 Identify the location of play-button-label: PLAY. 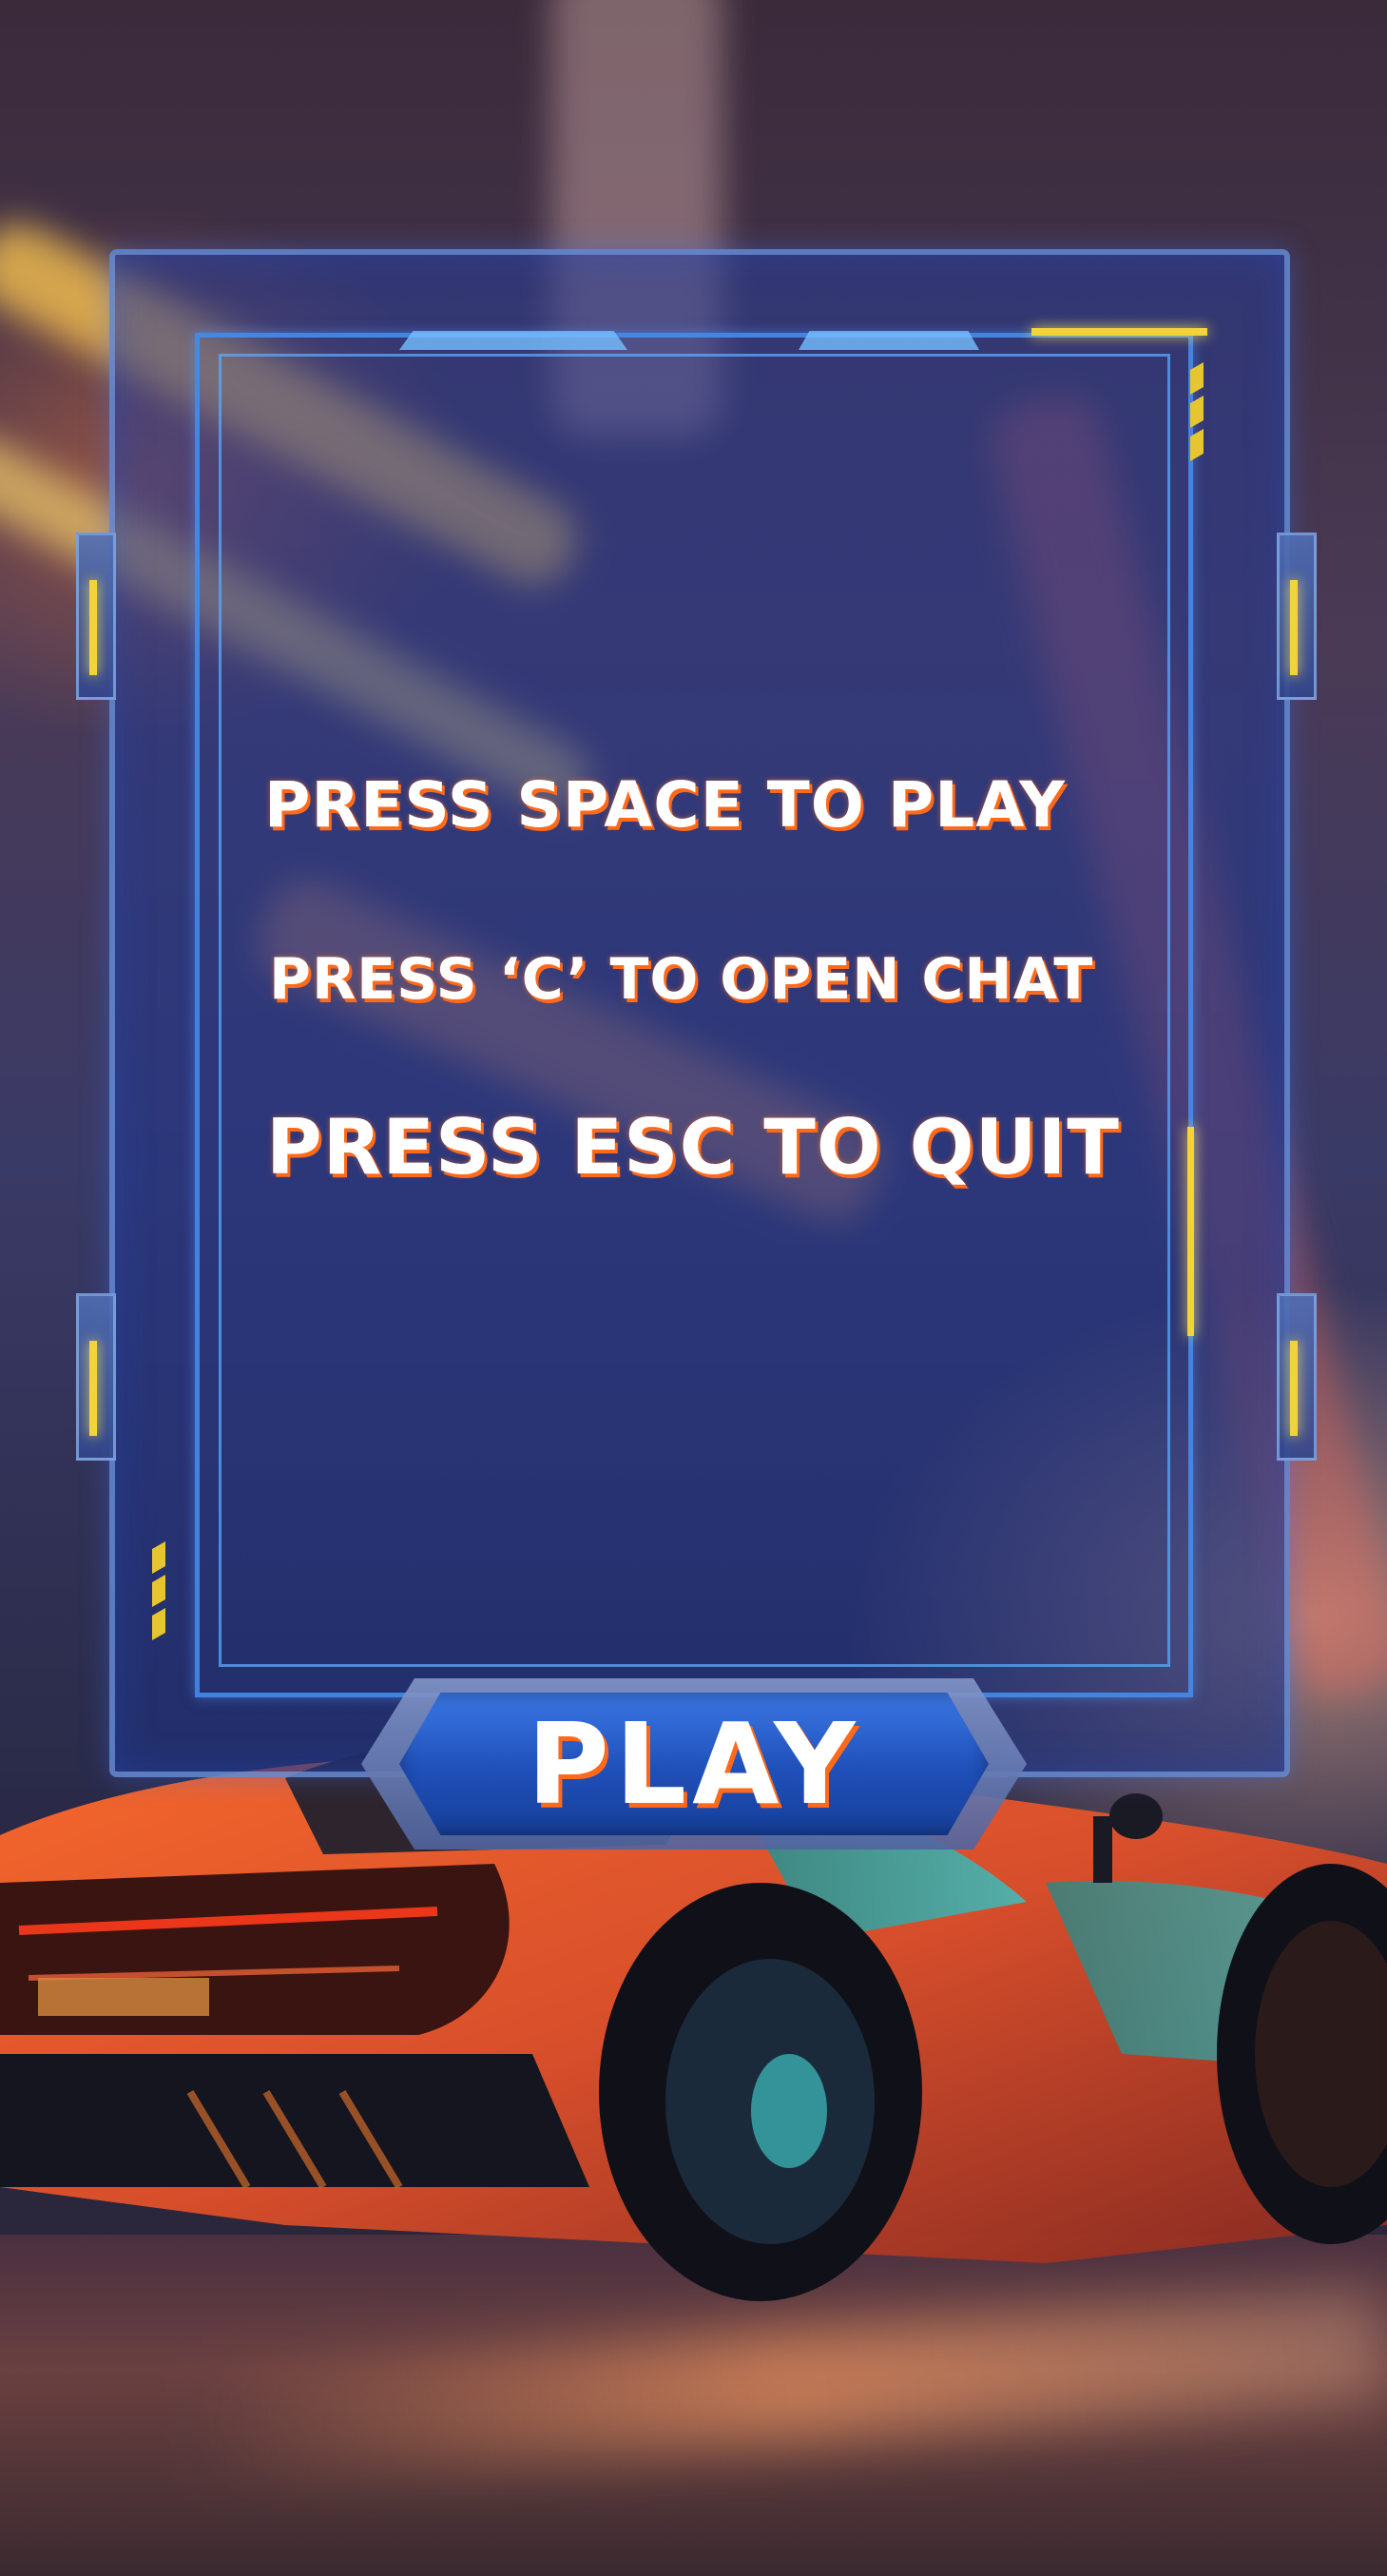
(694, 1764).